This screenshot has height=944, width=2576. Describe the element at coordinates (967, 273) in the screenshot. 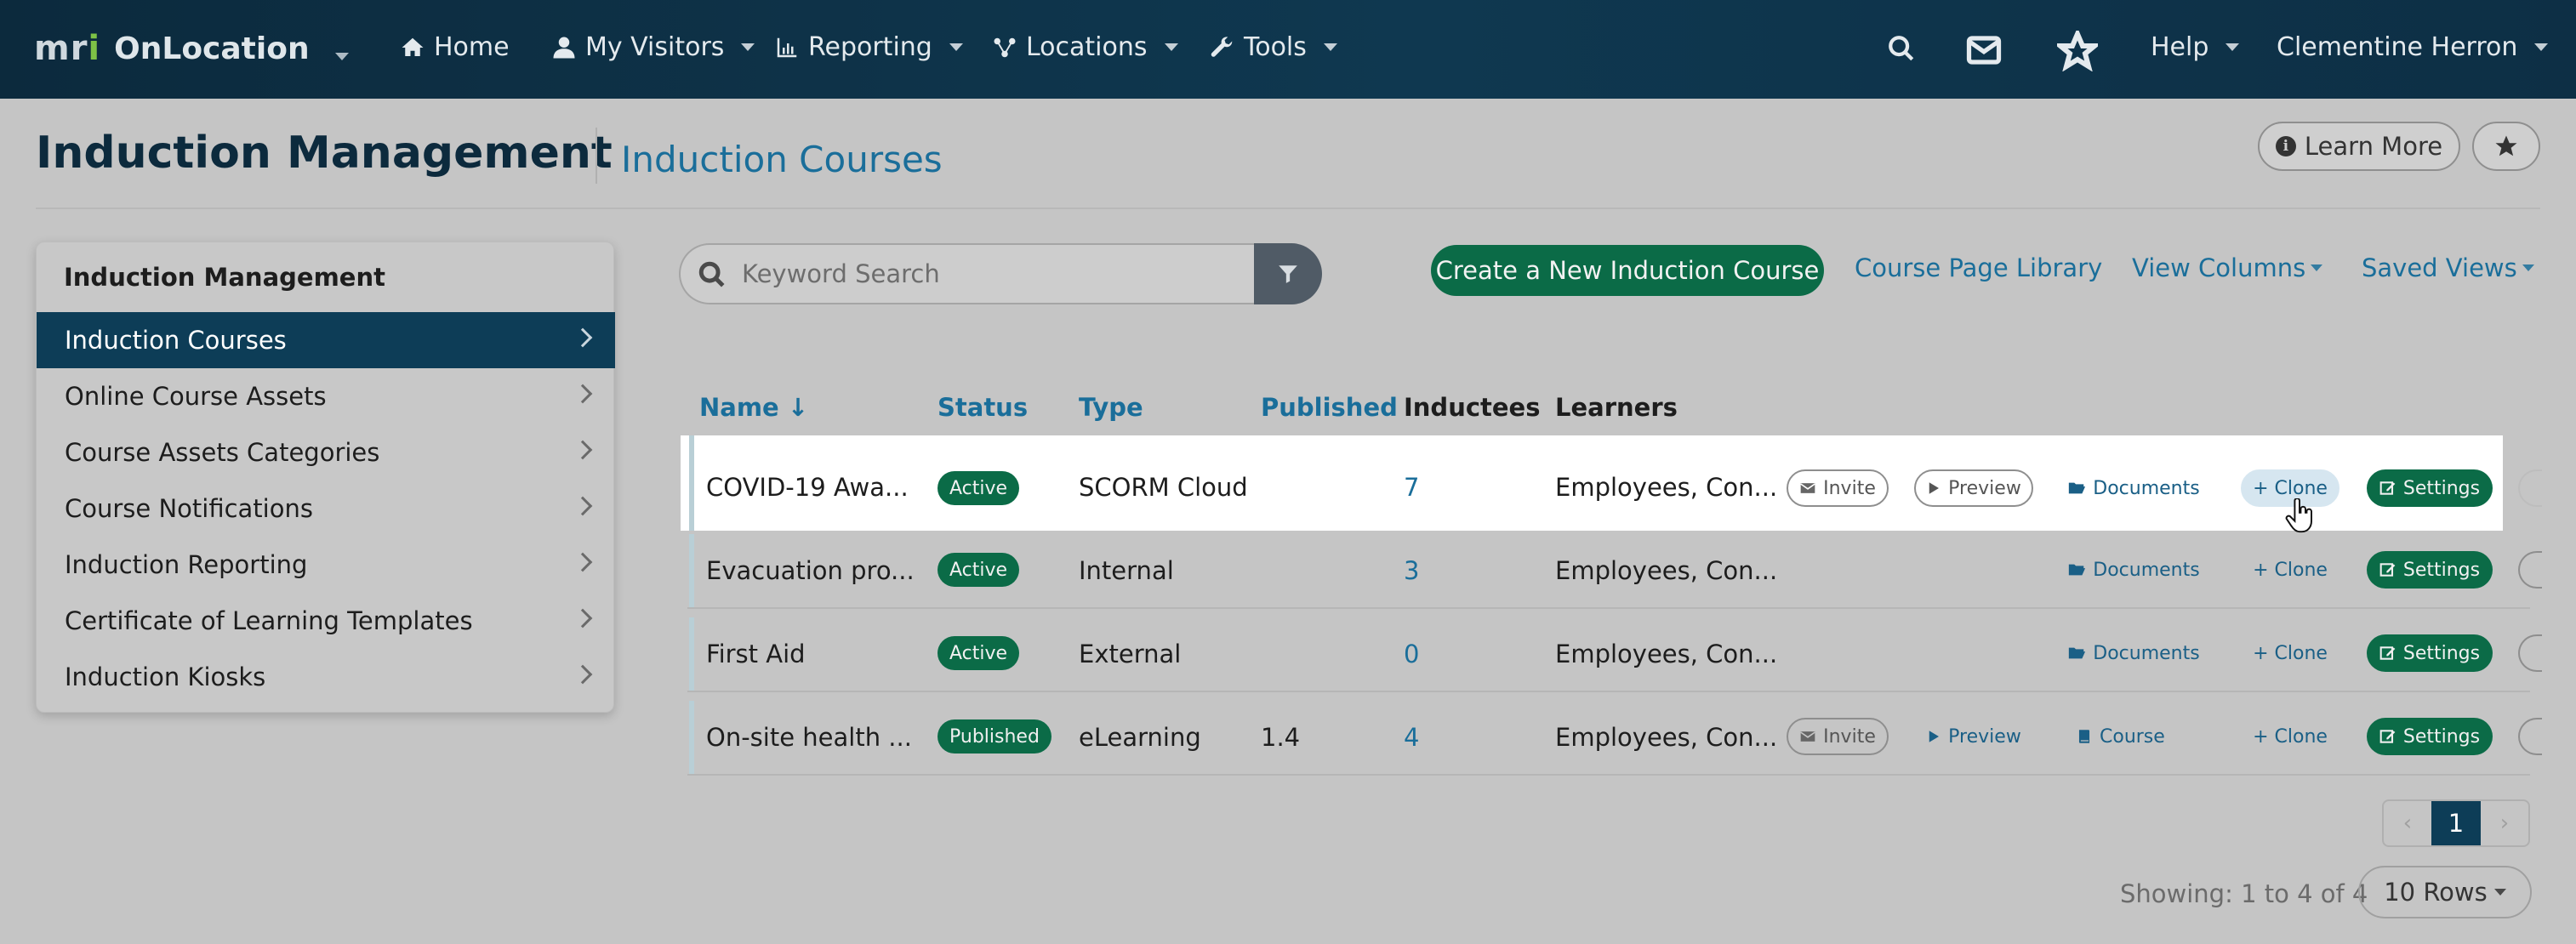

I see `search-input: Keyword Search` at that location.